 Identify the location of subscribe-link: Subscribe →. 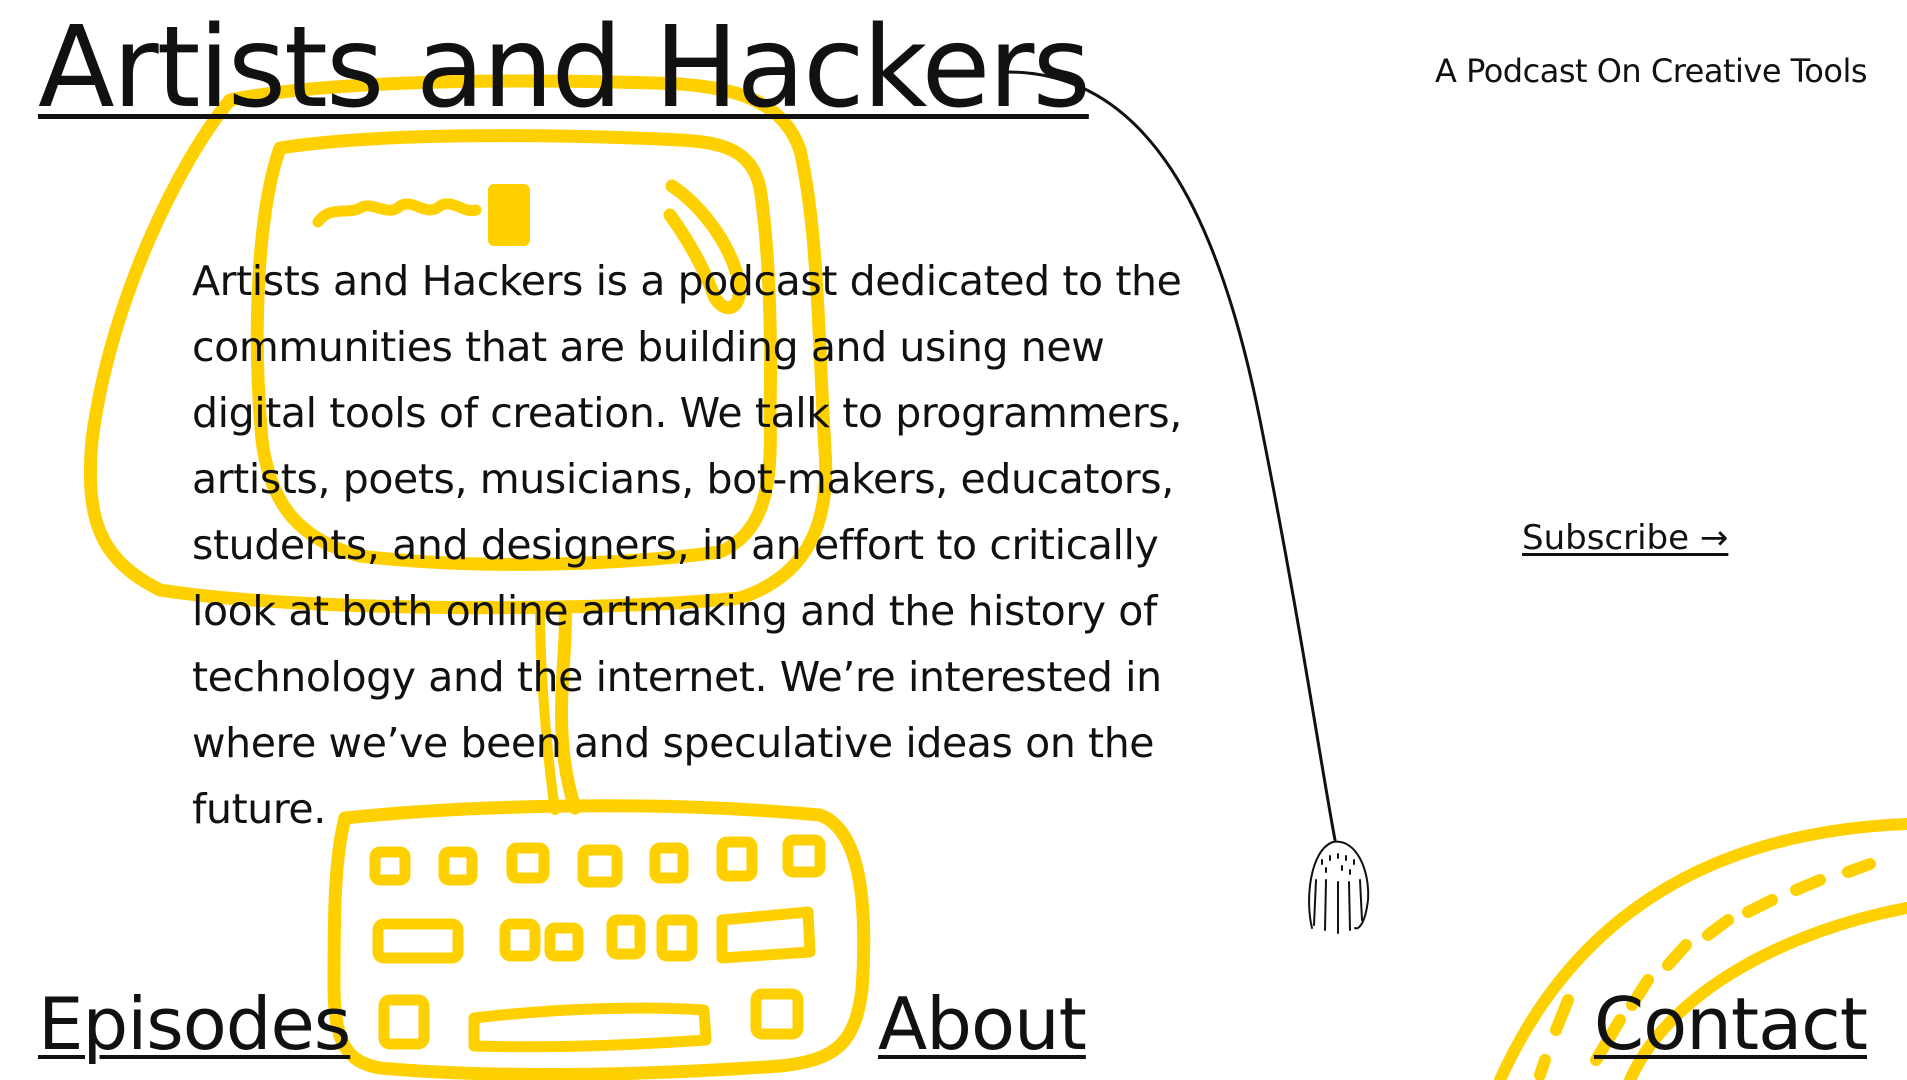
(1625, 538).